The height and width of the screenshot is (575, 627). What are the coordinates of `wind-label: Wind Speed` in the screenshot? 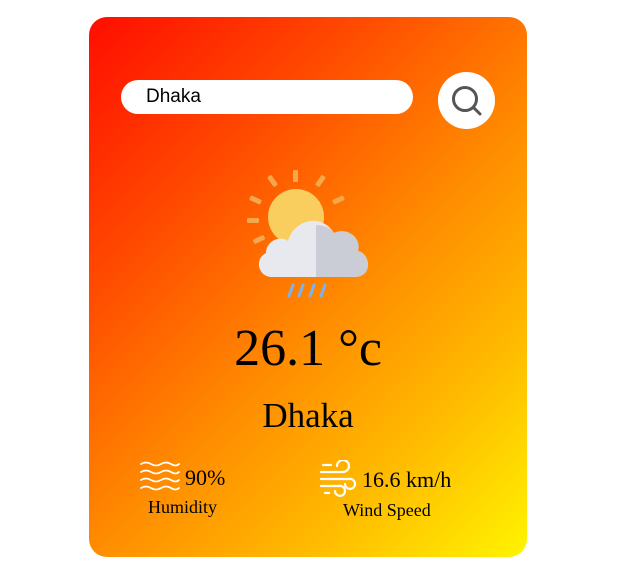 It's located at (387, 510).